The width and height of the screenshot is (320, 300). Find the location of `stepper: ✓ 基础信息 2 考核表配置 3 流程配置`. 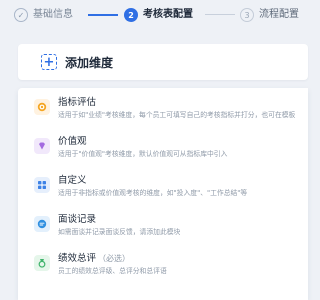

stepper: ✓ 基础信息 2 考核表配置 3 流程配置 is located at coordinates (150, 18).